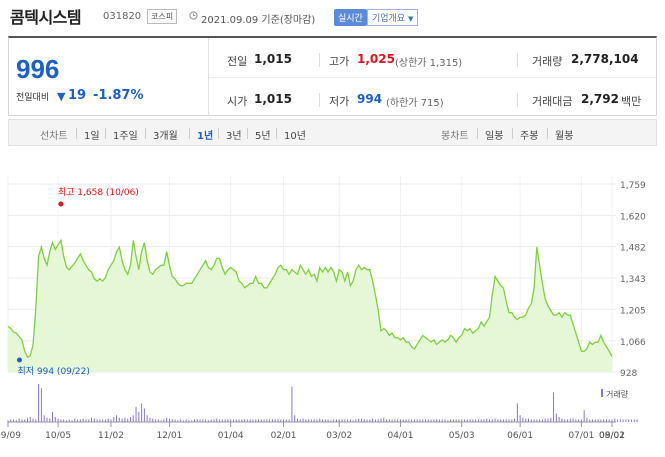  Describe the element at coordinates (258, 20) in the screenshot. I see `base-date: 2021.09.09 기준(장마감)` at that location.